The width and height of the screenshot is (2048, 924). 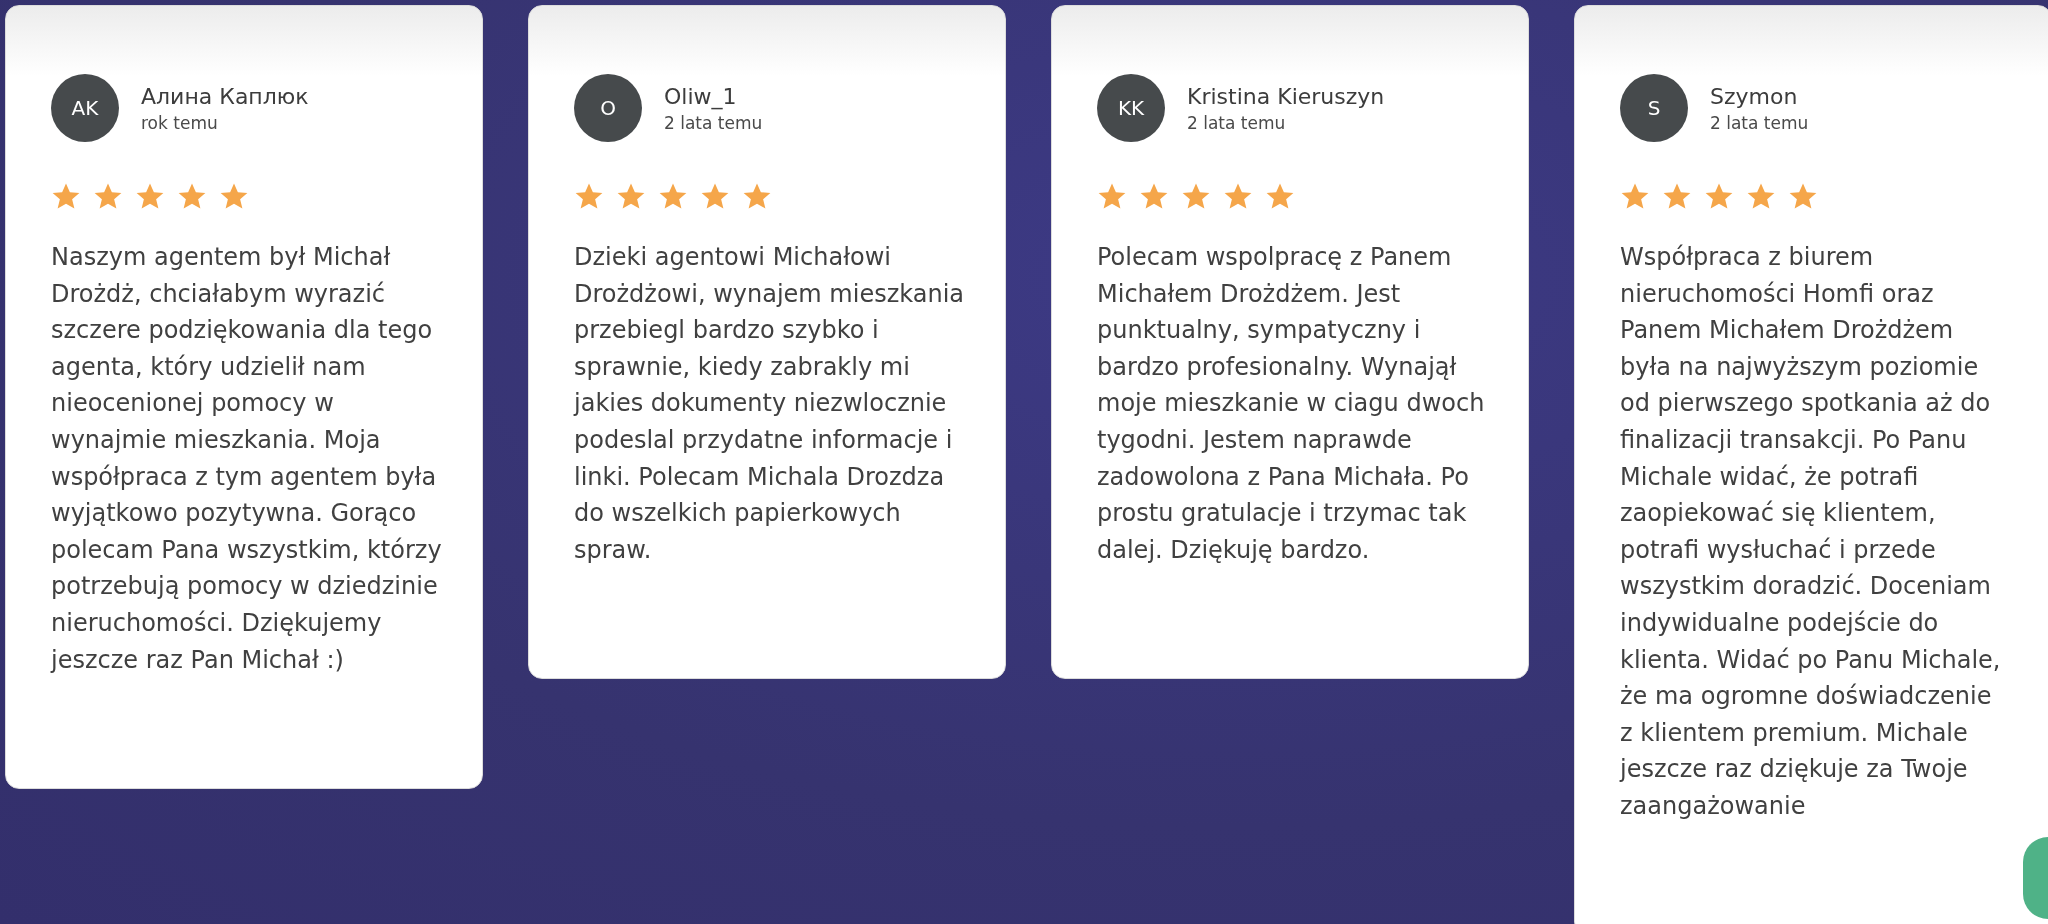 I want to click on reviewer-name: Oliw_1, so click(x=701, y=96).